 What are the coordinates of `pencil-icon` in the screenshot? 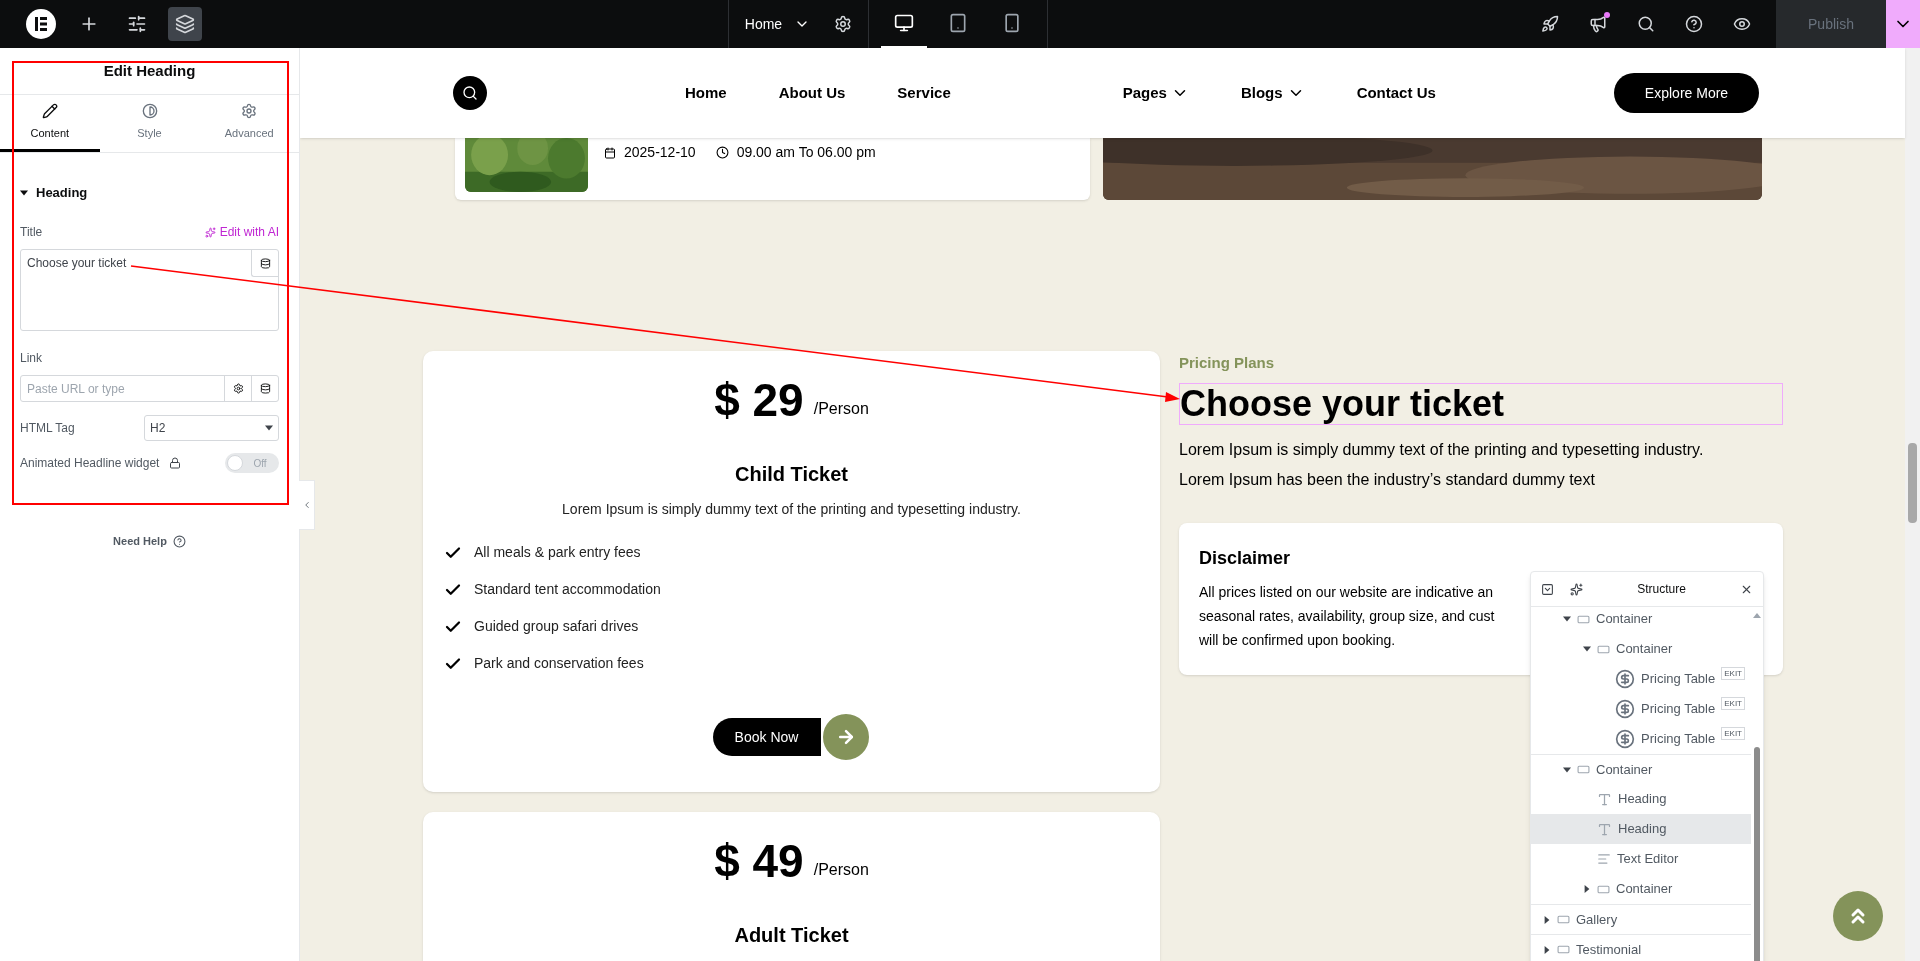 It's located at (49, 110).